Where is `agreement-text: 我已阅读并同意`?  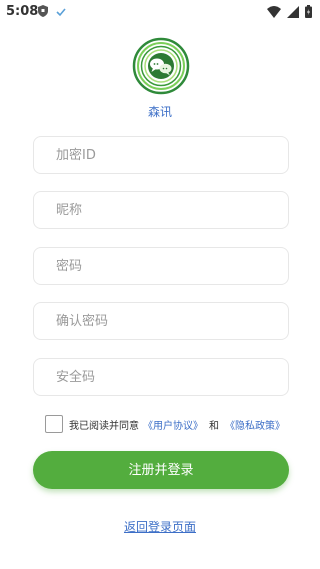 agreement-text: 我已阅读并同意 is located at coordinates (104, 426).